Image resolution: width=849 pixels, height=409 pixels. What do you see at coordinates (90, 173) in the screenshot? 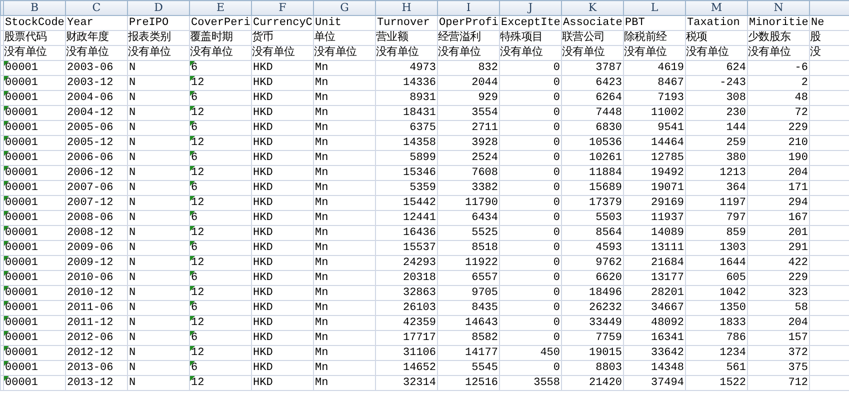
I see `table-cell-text: 2006-12` at bounding box center [90, 173].